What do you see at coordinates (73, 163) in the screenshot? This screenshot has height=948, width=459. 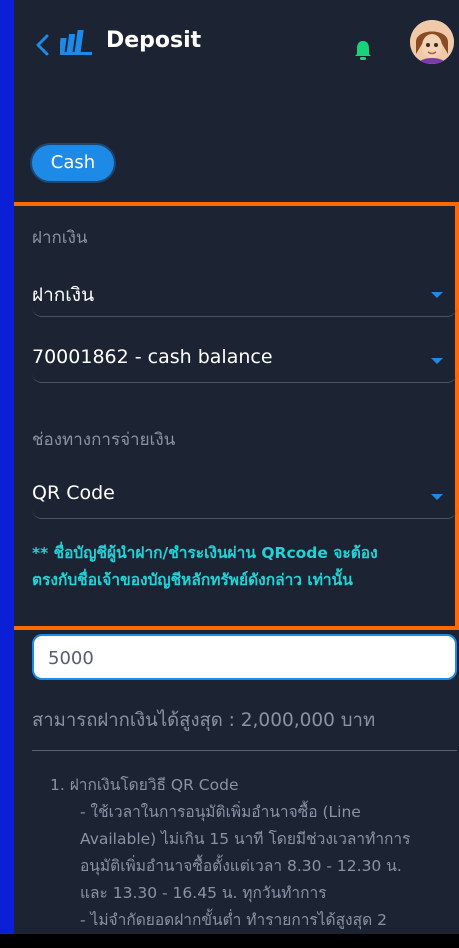 I see `tab-cash: Cash` at bounding box center [73, 163].